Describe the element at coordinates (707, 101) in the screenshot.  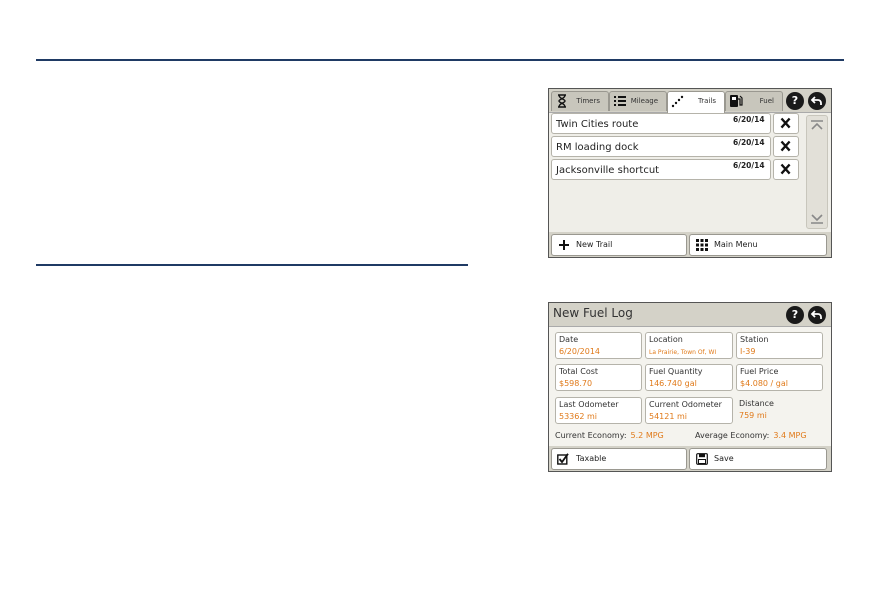
I see `tab-label: Trails` at that location.